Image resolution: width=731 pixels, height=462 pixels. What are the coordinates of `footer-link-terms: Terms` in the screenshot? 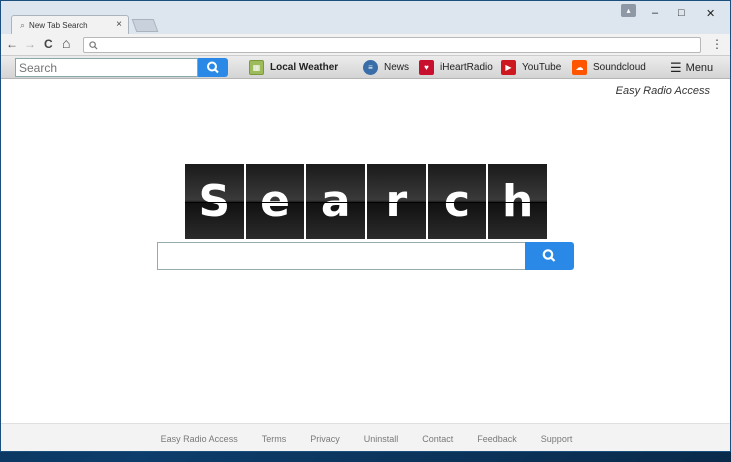 It's located at (274, 439).